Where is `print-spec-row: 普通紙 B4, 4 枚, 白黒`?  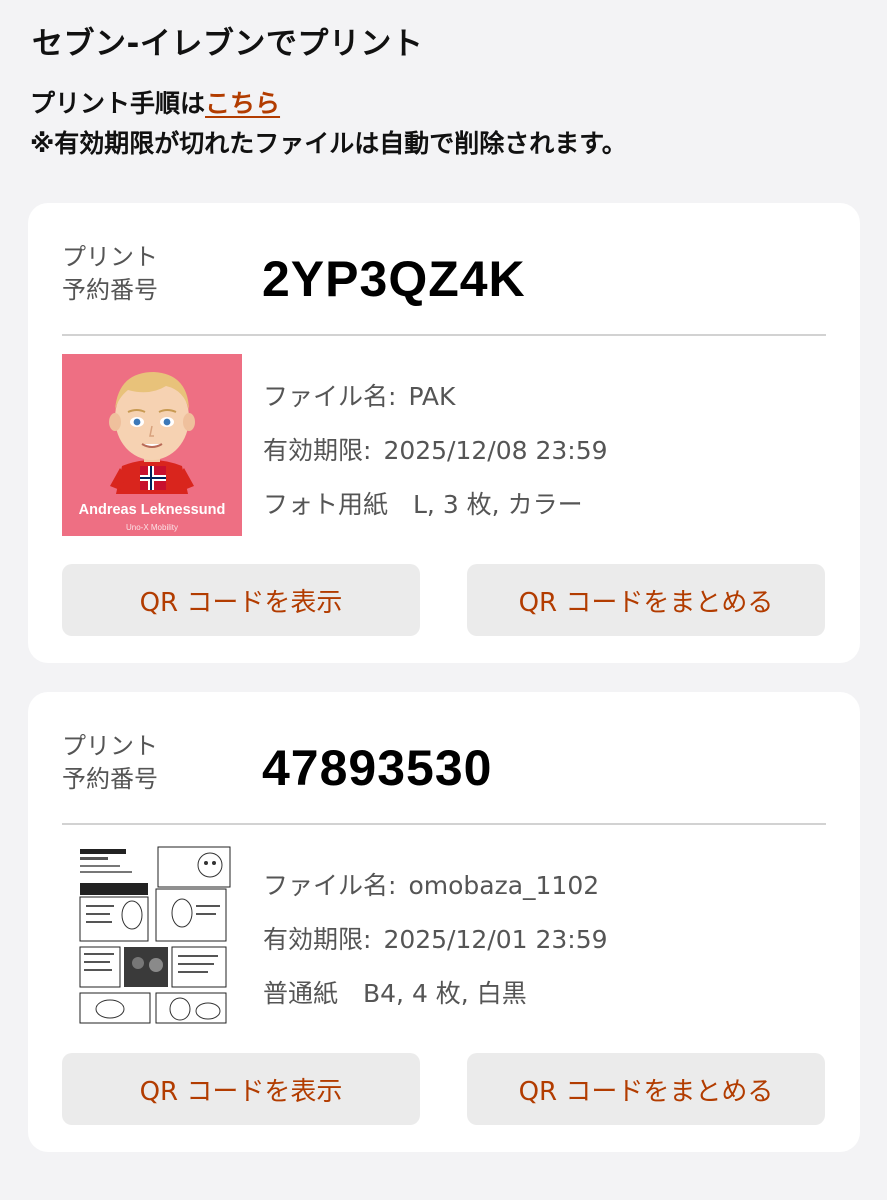
print-spec-row: 普通紙 B4, 4 枚, 白黒 is located at coordinates (435, 994).